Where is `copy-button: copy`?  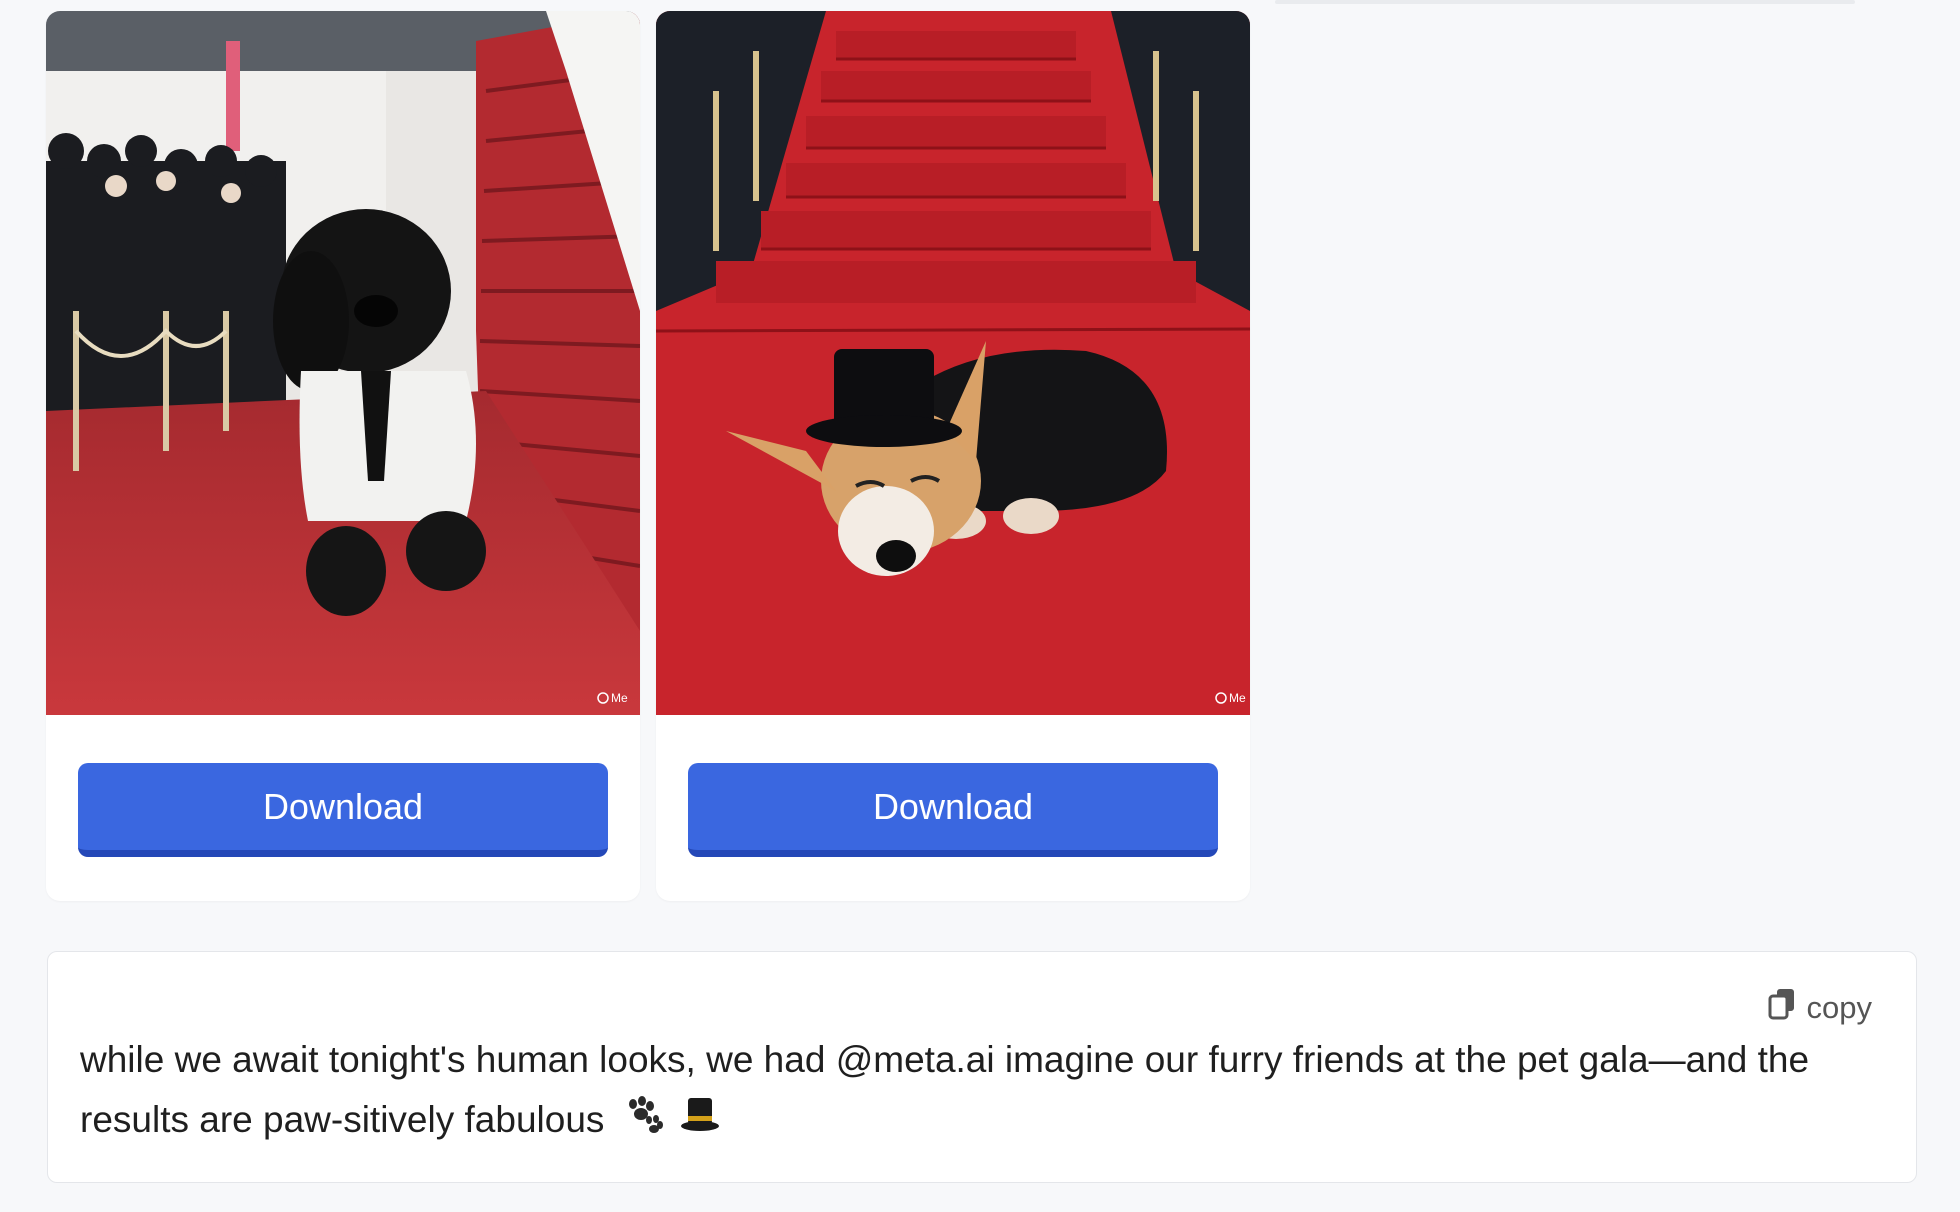 copy-button: copy is located at coordinates (1819, 1008).